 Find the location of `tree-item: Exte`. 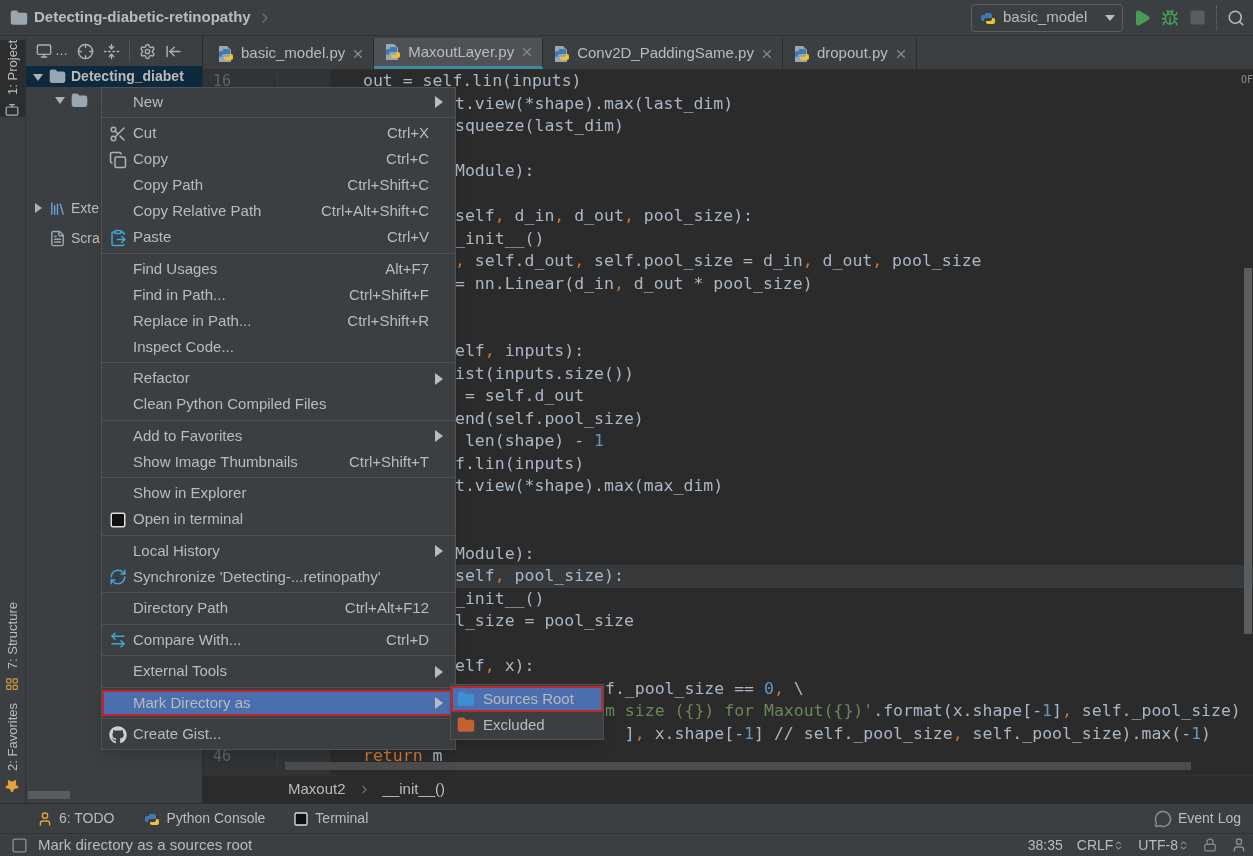

tree-item: Exte is located at coordinates (64, 208).